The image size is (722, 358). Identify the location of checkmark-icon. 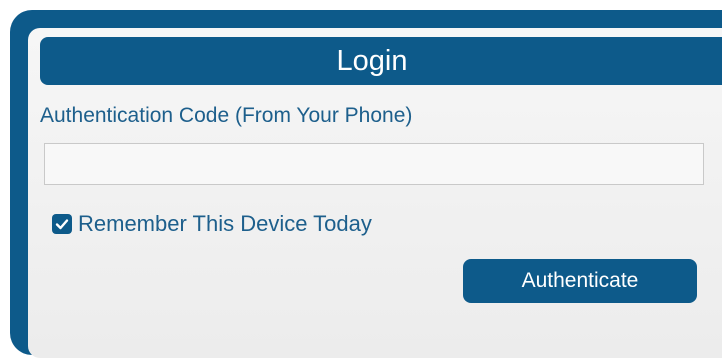
(62, 224).